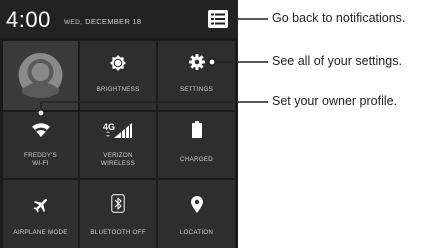 This screenshot has width=431, height=248. I want to click on profile-callout-line, so click(154, 106).